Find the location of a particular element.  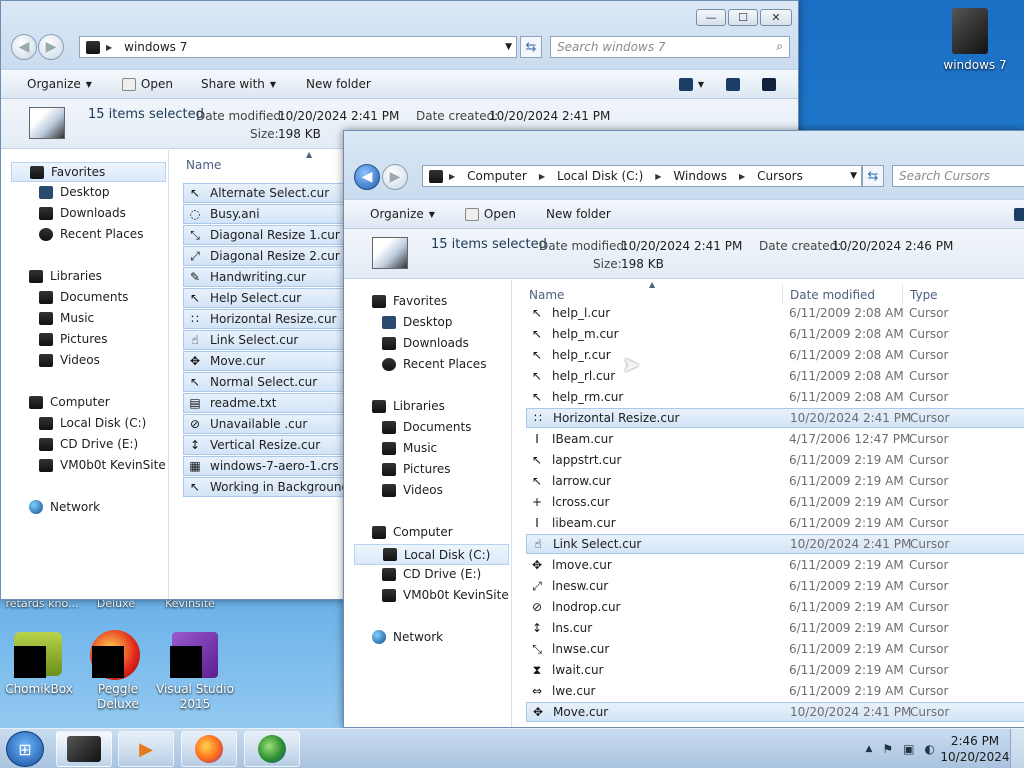

table-row: ✥ lmove.cur 6/11/2009 2:19 AM Cursor is located at coordinates (775, 565).